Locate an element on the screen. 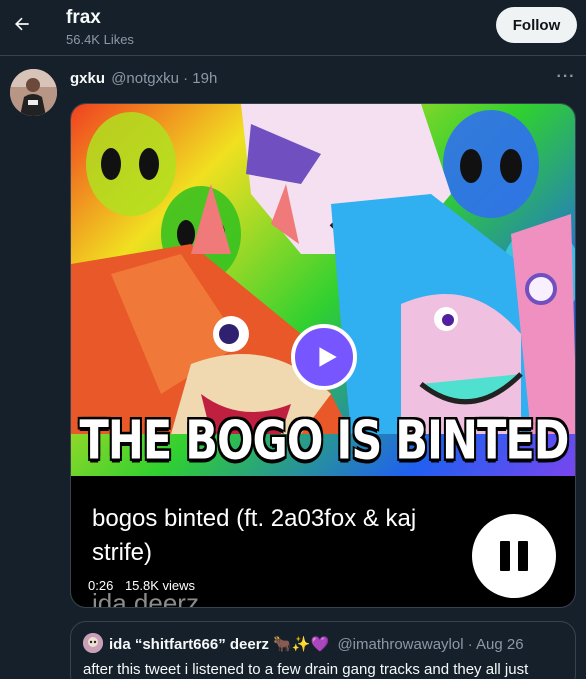 The height and width of the screenshot is (679, 586). page-title: frax is located at coordinates (83, 17).